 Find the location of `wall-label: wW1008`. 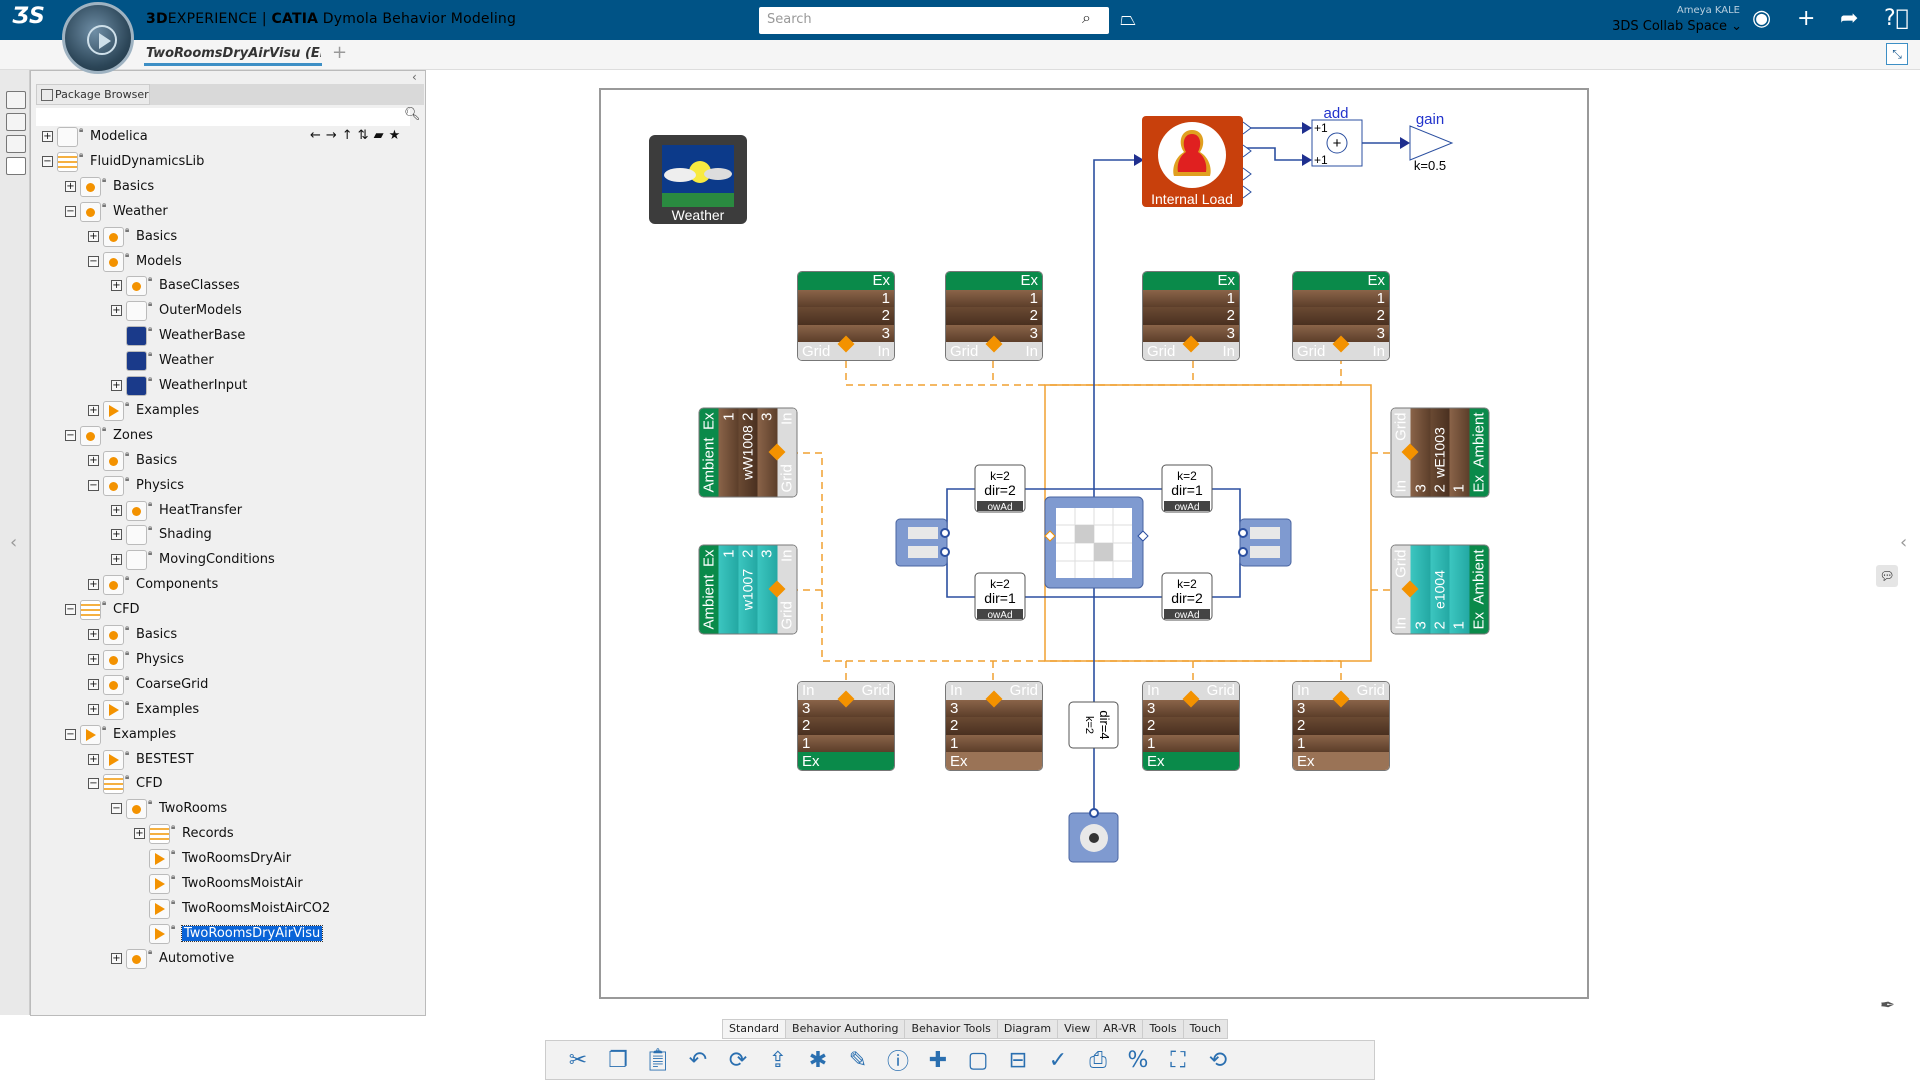

wall-label: wW1008 is located at coordinates (747, 452).